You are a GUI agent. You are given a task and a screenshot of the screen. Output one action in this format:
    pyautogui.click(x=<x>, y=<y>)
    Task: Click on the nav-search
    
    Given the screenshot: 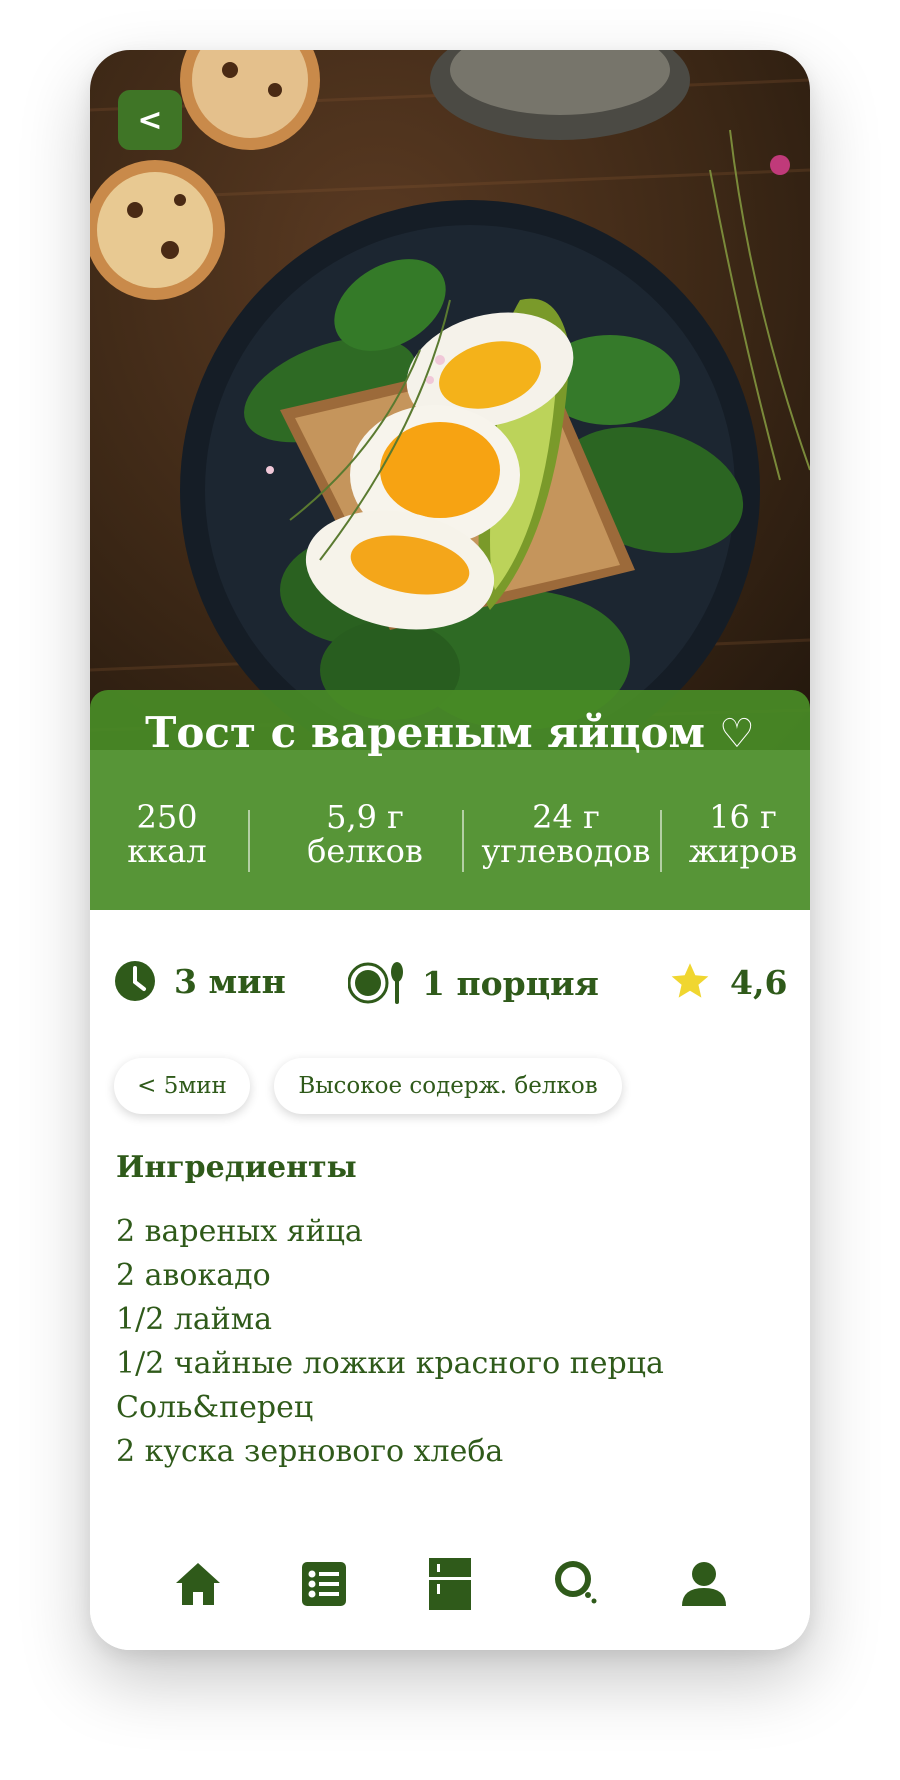 What is the action you would take?
    pyautogui.click(x=578, y=1586)
    